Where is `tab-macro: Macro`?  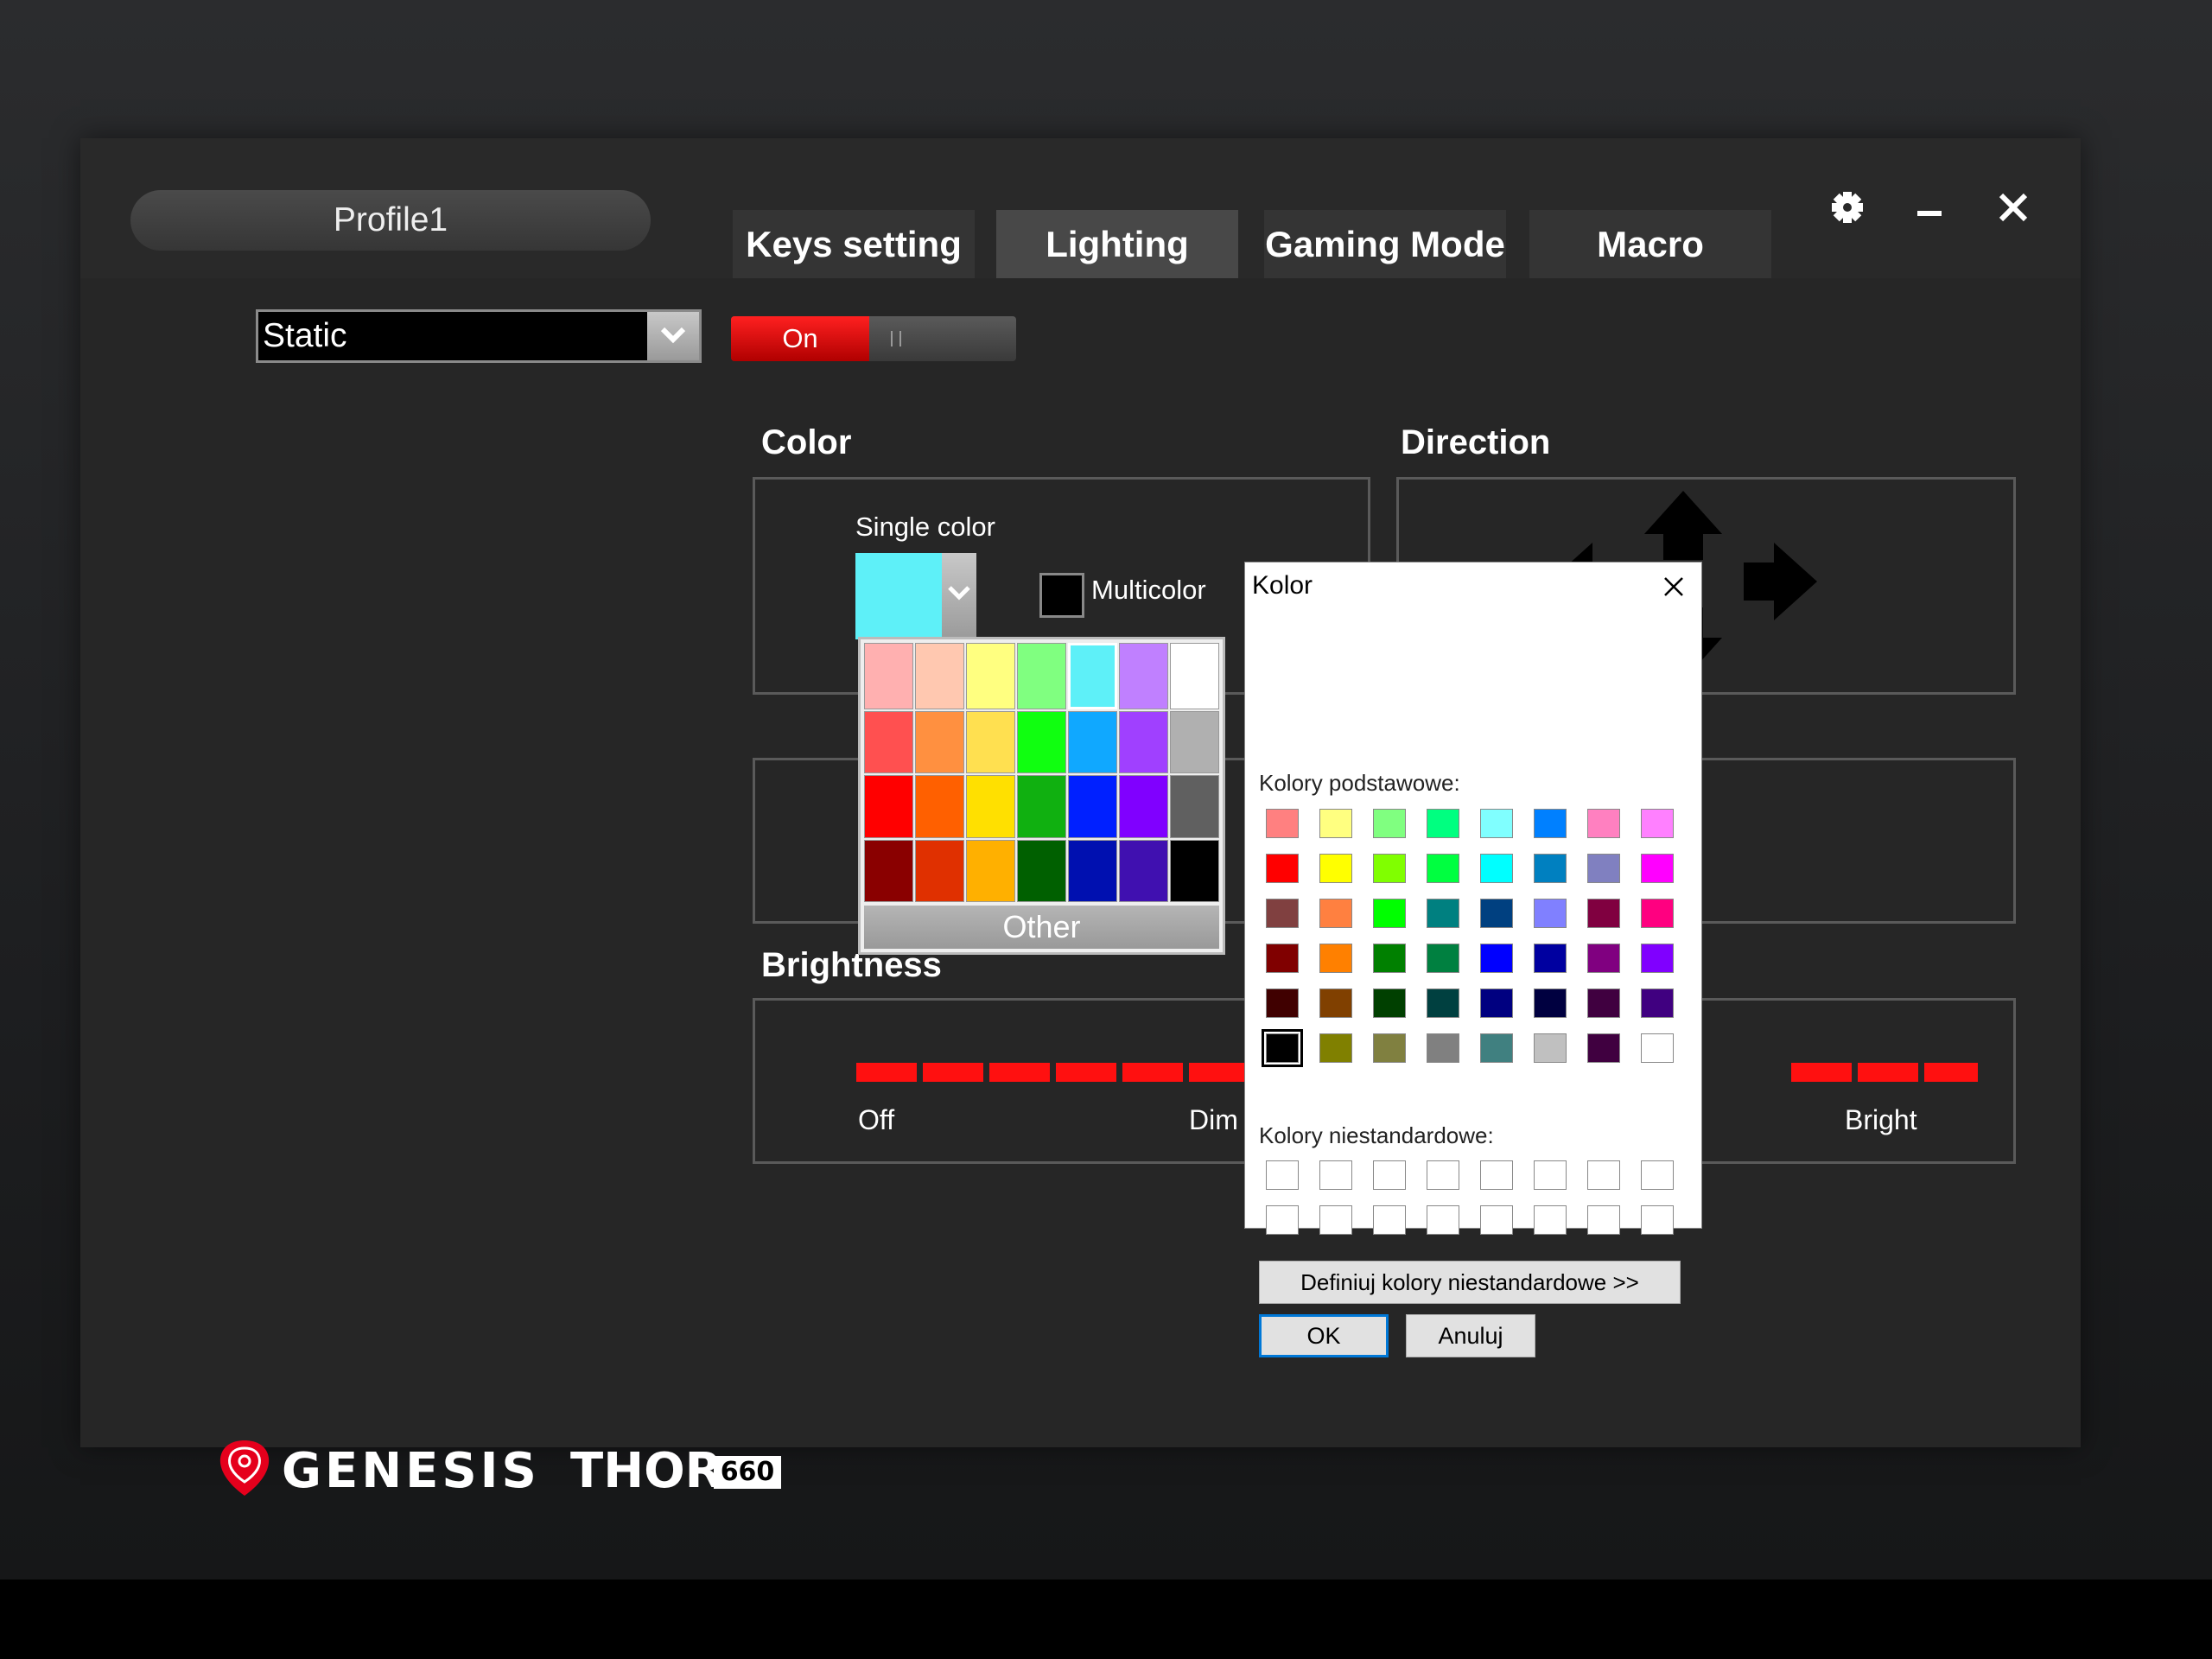 tab-macro: Macro is located at coordinates (1650, 244).